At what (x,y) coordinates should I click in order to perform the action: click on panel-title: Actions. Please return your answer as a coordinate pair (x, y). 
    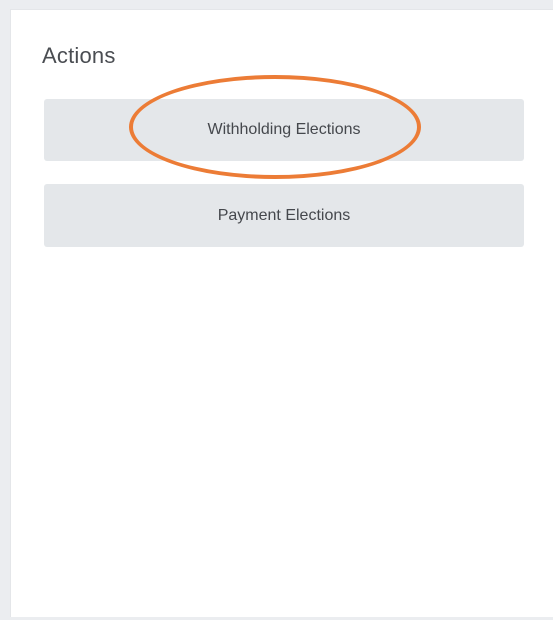
    Looking at the image, I should click on (79, 55).